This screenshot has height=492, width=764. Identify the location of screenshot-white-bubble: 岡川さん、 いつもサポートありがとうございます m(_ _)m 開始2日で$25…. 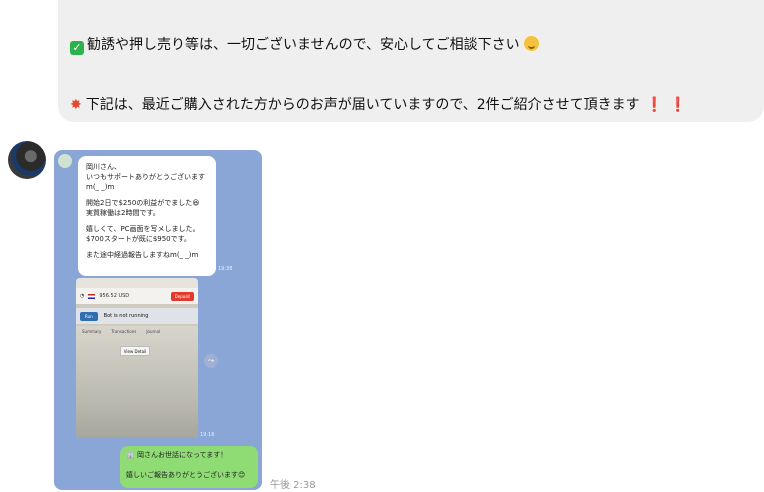
(147, 216).